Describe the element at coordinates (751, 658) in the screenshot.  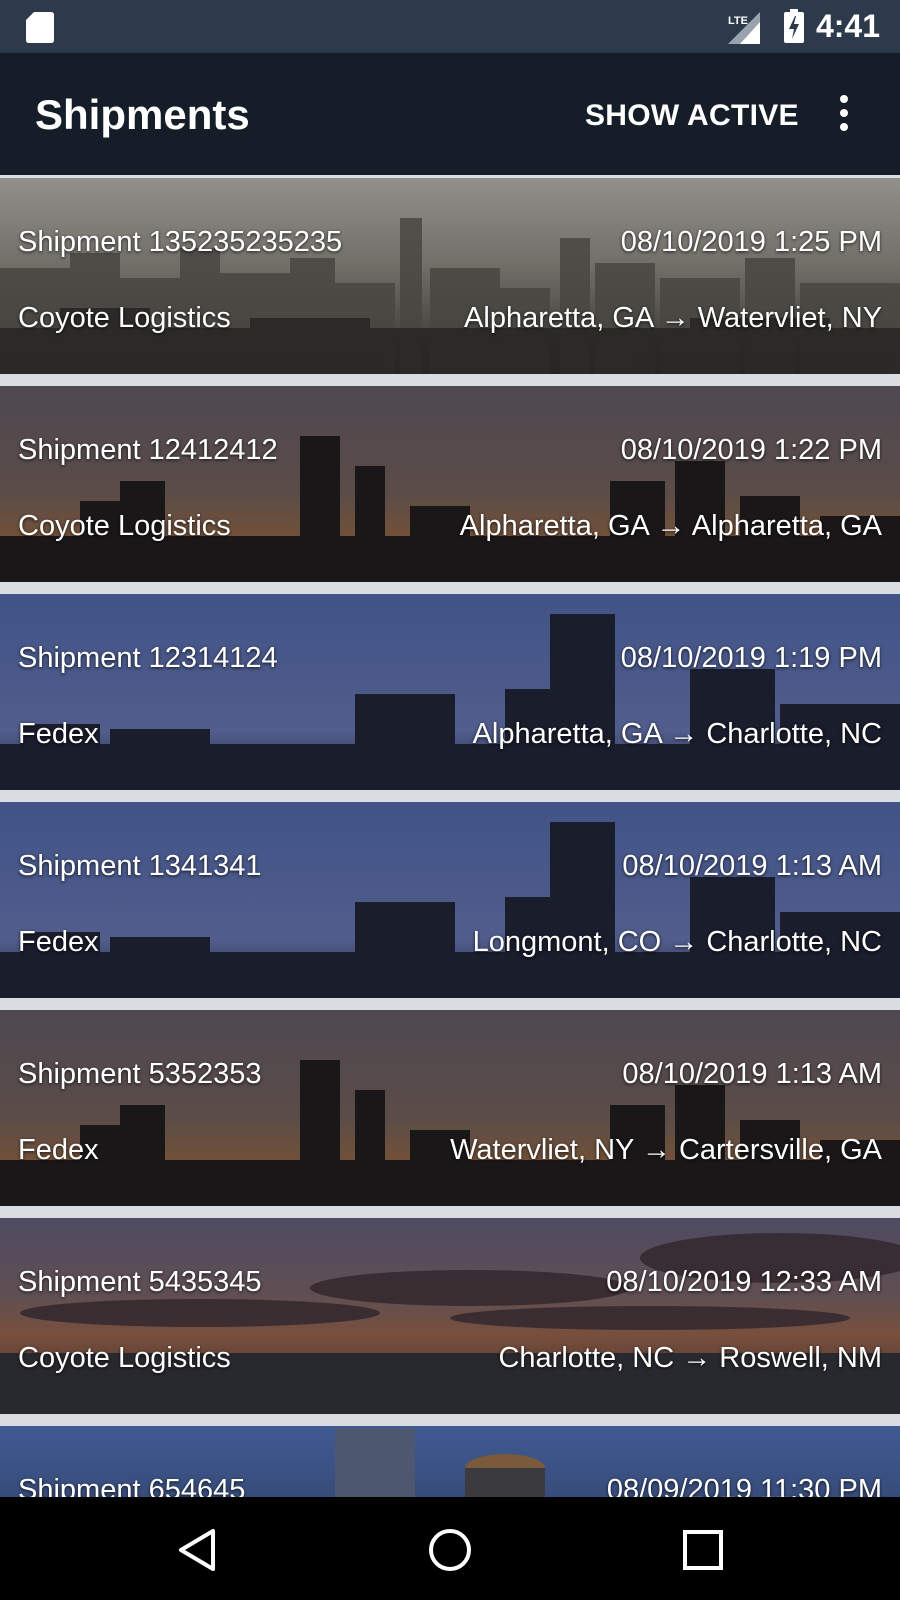
I see `shipment-datetime: 08/10/2019 1:19 PM` at that location.